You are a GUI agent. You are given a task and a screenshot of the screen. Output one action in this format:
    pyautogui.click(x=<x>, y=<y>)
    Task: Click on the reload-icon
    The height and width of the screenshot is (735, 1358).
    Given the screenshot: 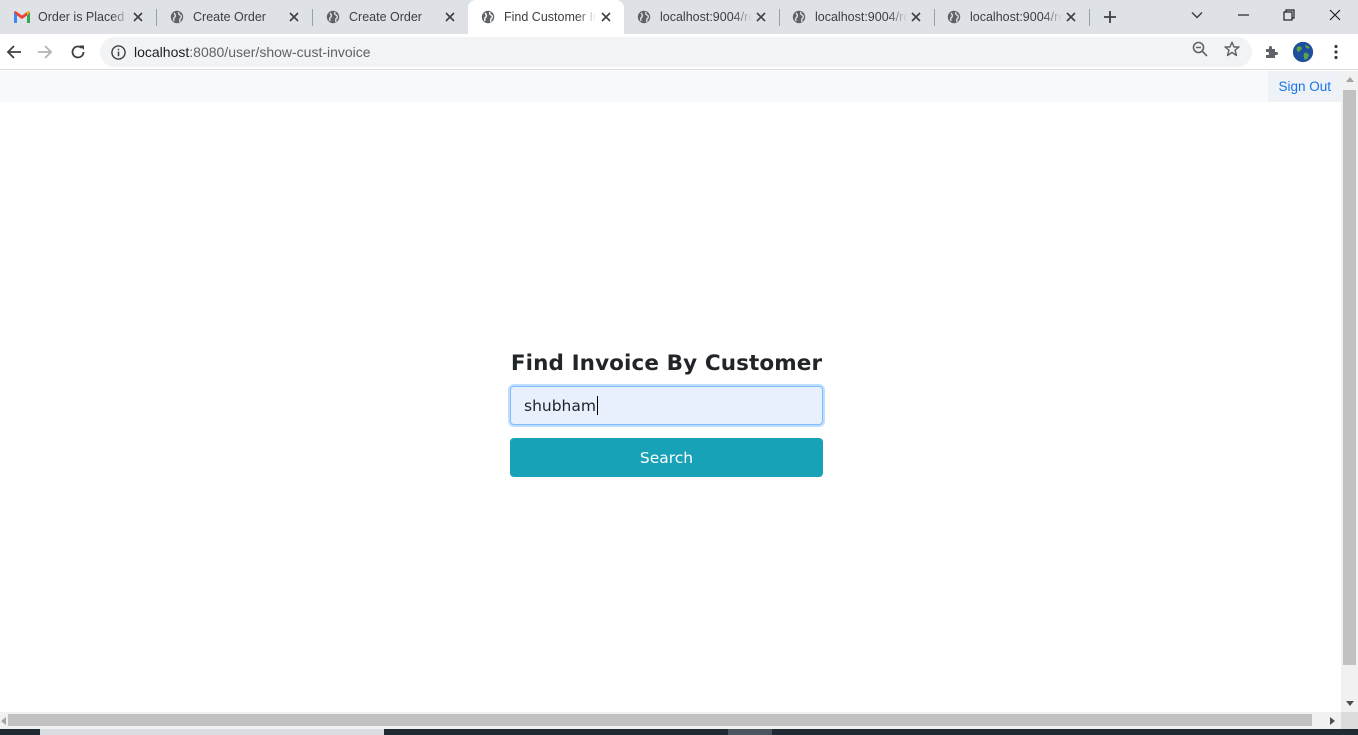 What is the action you would take?
    pyautogui.click(x=78, y=52)
    